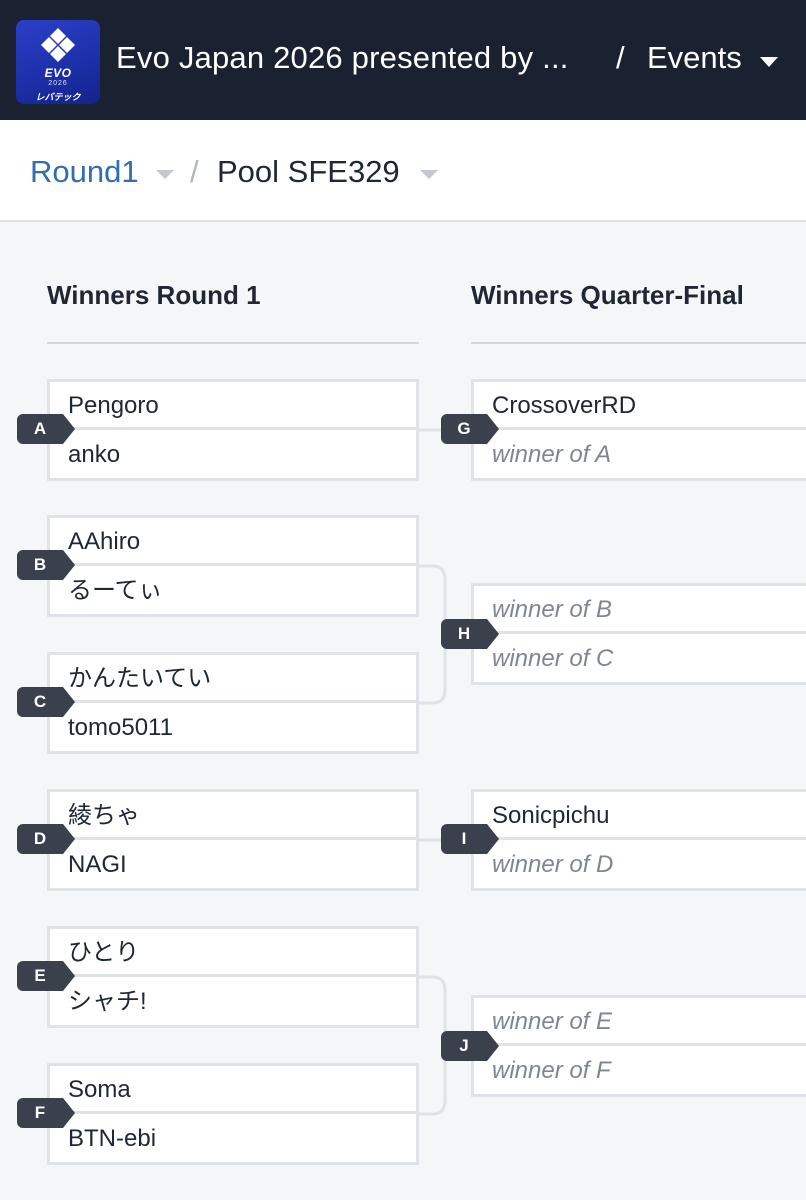 Image resolution: width=806 pixels, height=1200 pixels. I want to click on placeholder-slot: winner of A, so click(552, 454).